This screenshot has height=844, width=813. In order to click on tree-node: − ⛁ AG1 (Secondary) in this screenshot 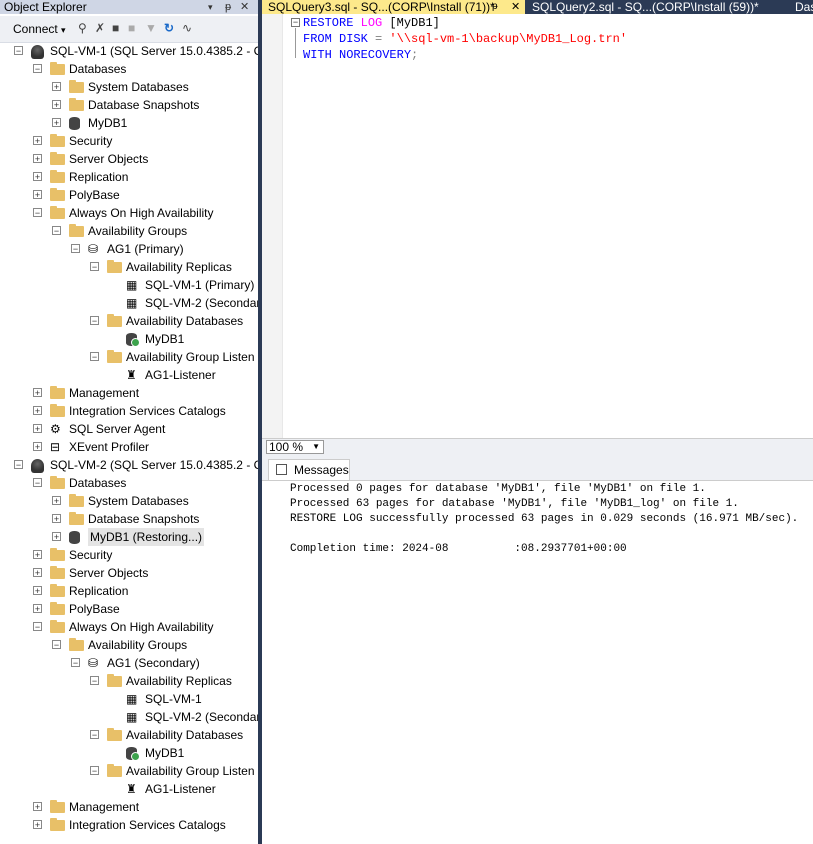, I will do `click(129, 663)`.